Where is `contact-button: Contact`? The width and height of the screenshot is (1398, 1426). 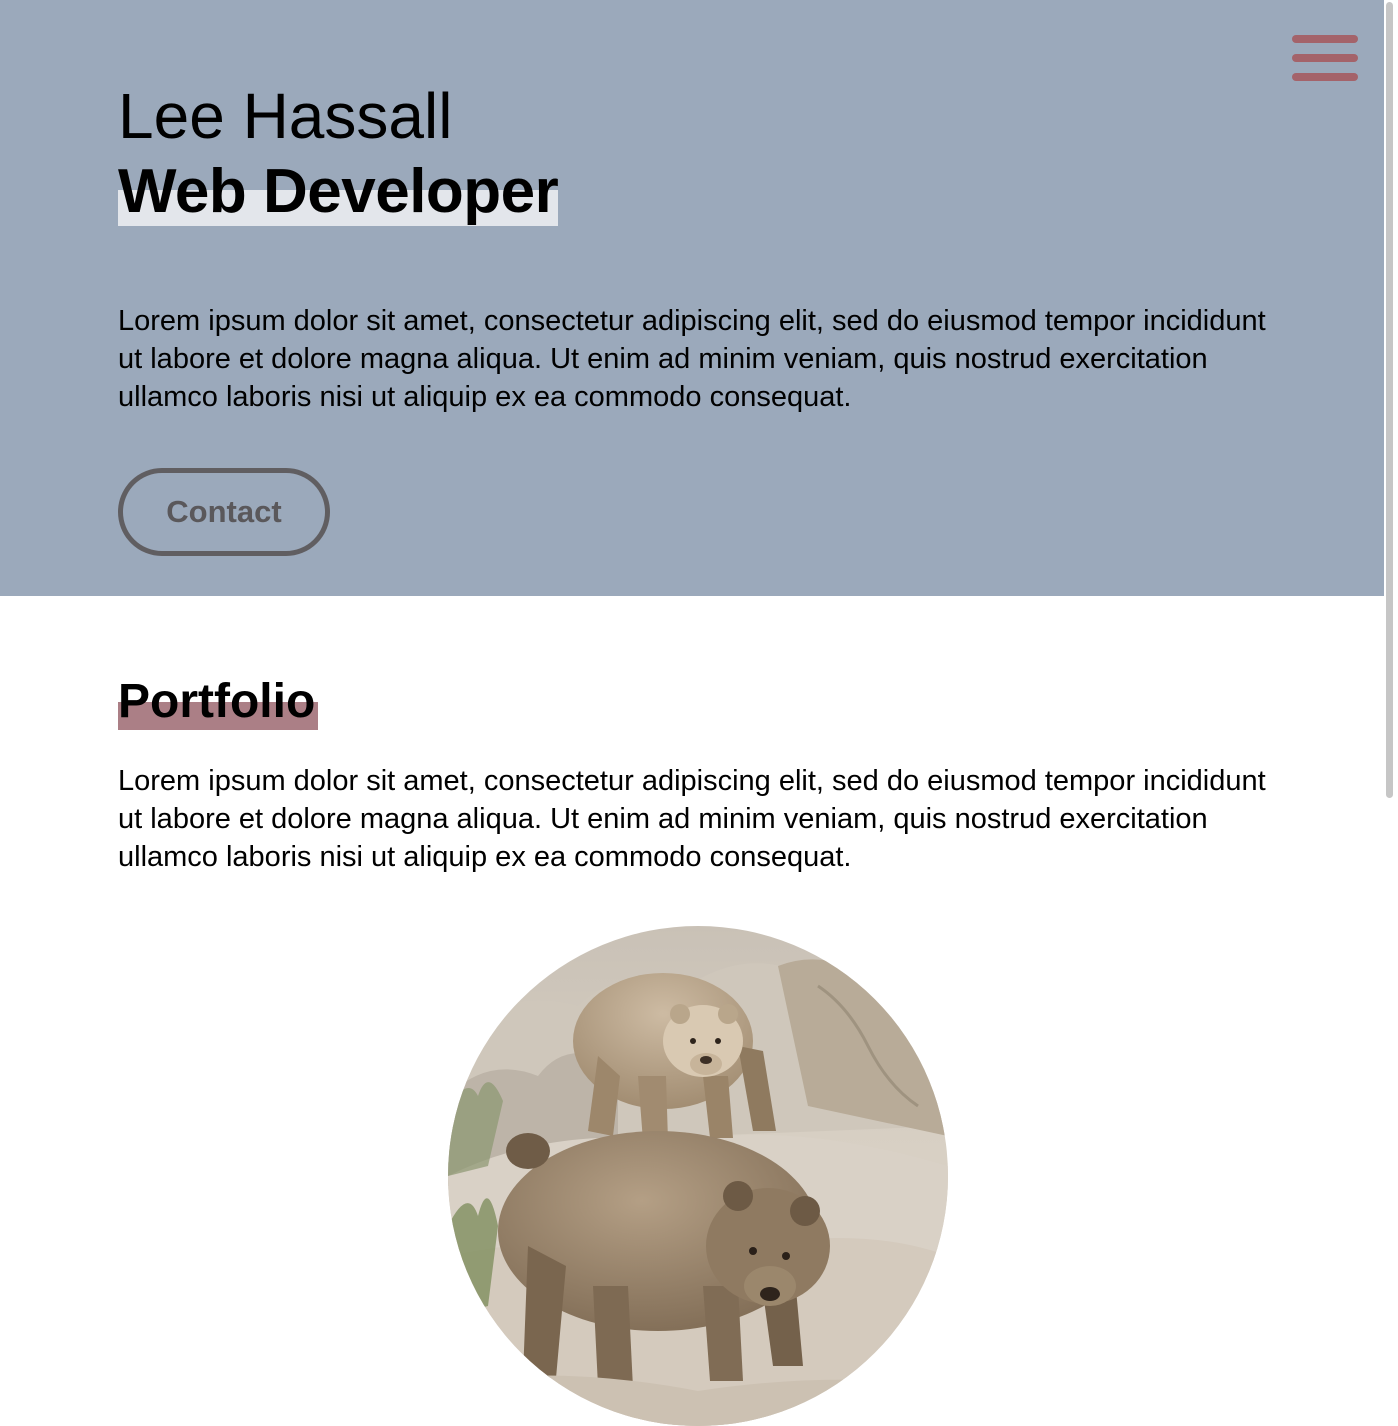
contact-button: Contact is located at coordinates (224, 512).